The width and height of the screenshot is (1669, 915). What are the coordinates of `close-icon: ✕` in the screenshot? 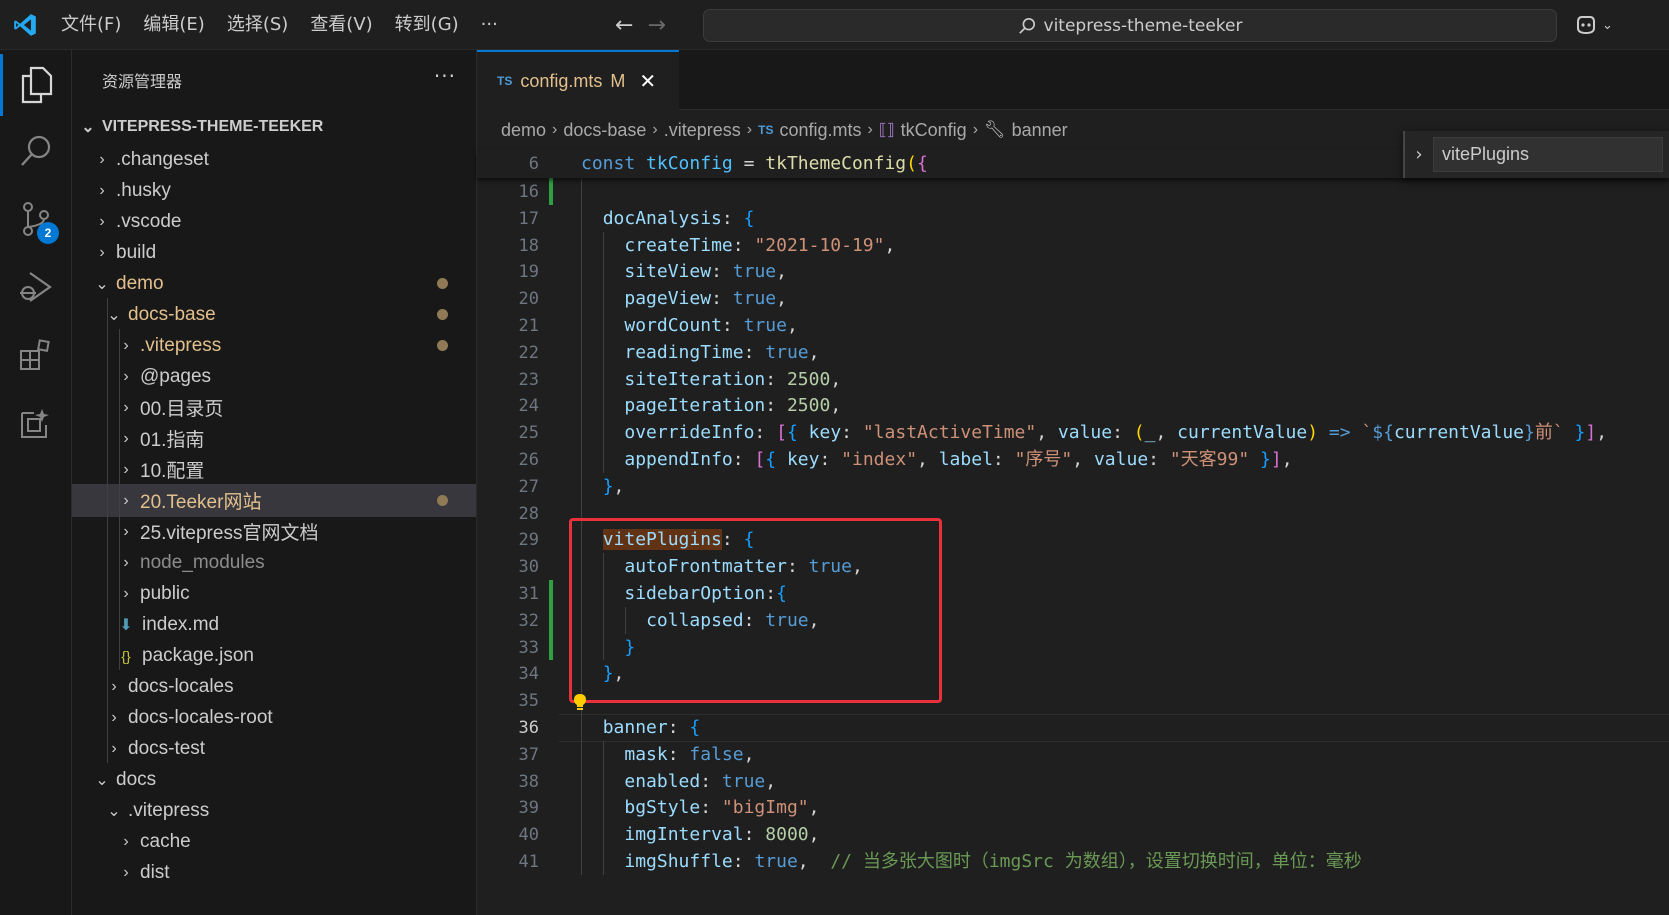 It's located at (647, 81).